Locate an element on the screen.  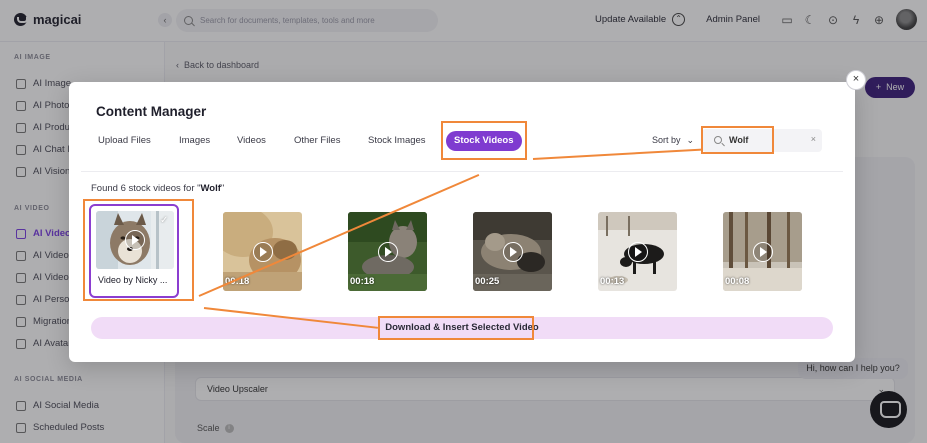
video-duration: 00:18 is located at coordinates (362, 281).